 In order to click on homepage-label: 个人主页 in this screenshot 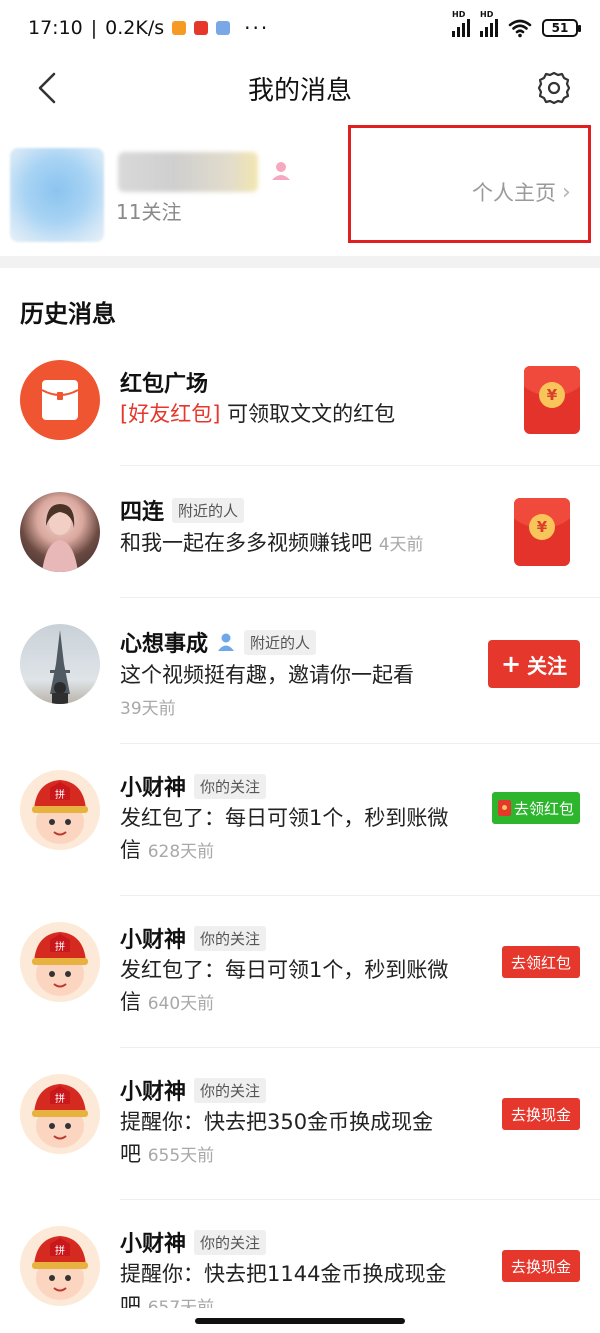, I will do `click(514, 193)`.